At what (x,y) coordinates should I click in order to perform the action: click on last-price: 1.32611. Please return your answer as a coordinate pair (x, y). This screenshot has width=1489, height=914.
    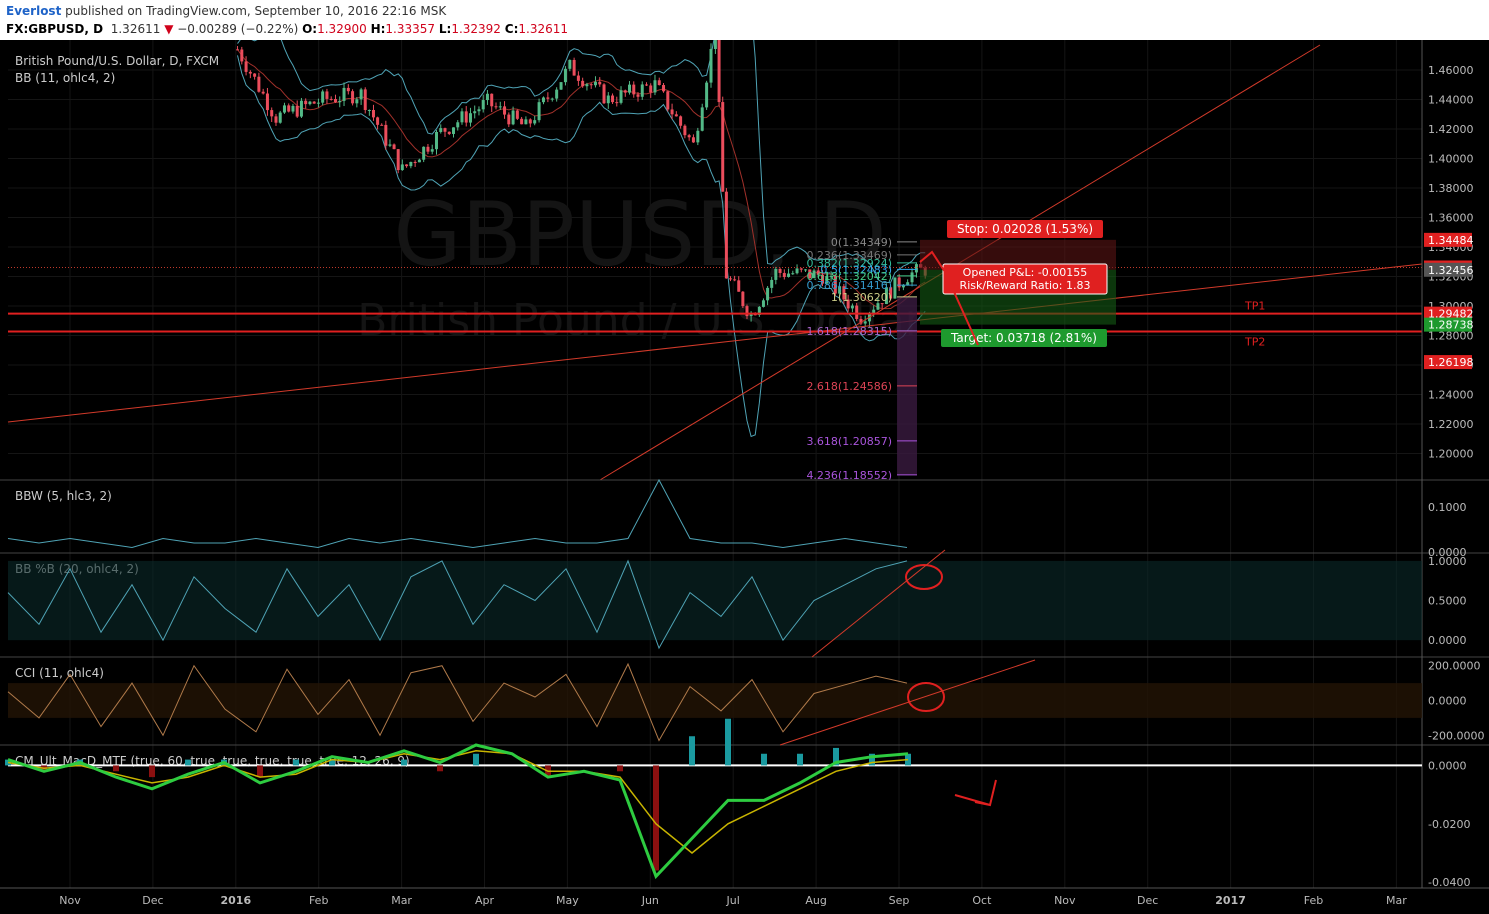
    Looking at the image, I should click on (135, 29).